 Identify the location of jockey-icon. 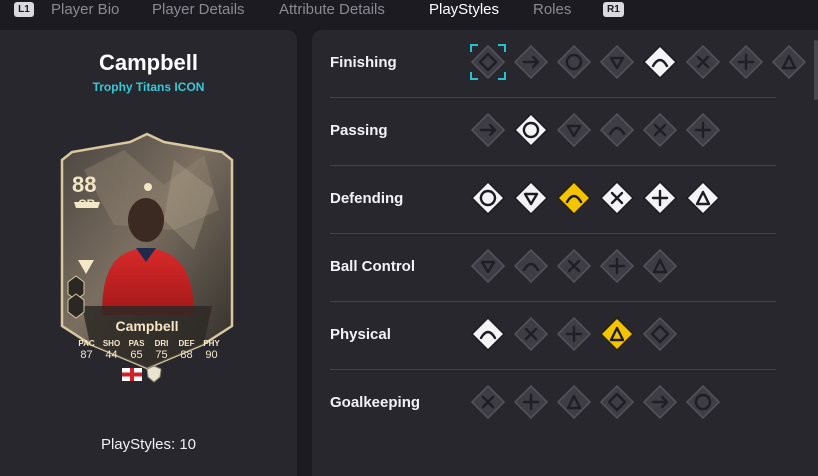
(488, 198).